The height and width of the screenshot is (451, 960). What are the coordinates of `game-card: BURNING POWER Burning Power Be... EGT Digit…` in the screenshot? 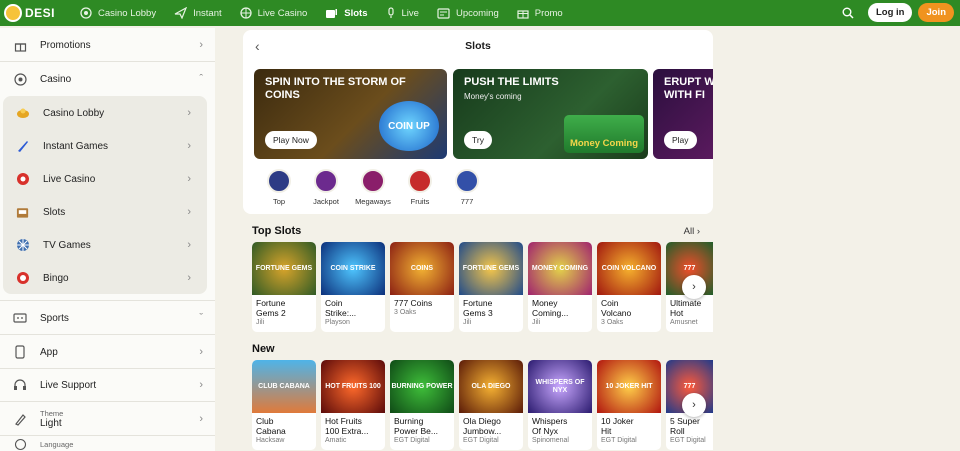 It's located at (422, 405).